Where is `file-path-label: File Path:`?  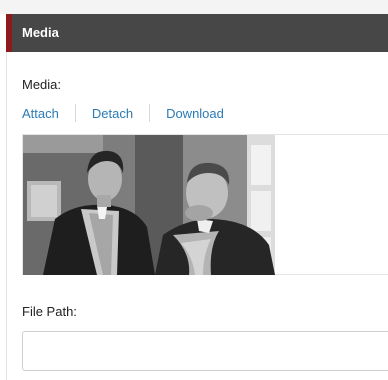 file-path-label: File Path: is located at coordinates (49, 311).